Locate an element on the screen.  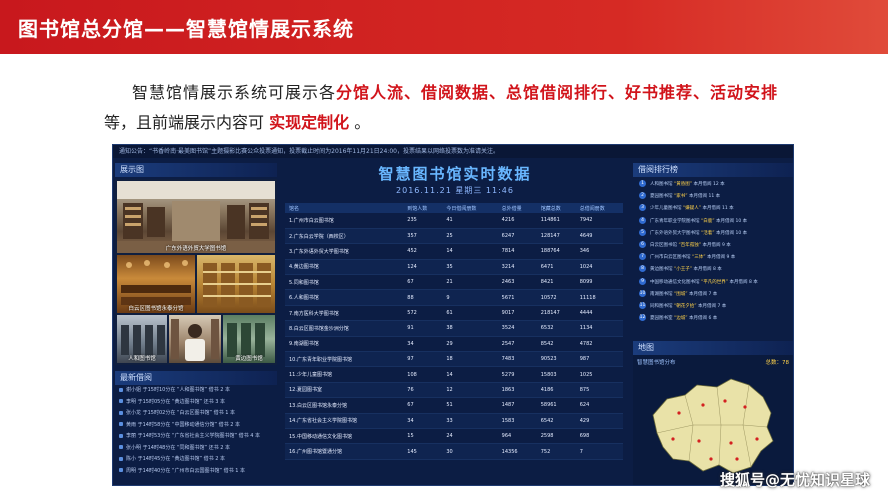
news-text: 周明 于14时40分在 “广州市白云国图书馆” 借书 1 本 is located at coordinates (186, 470).